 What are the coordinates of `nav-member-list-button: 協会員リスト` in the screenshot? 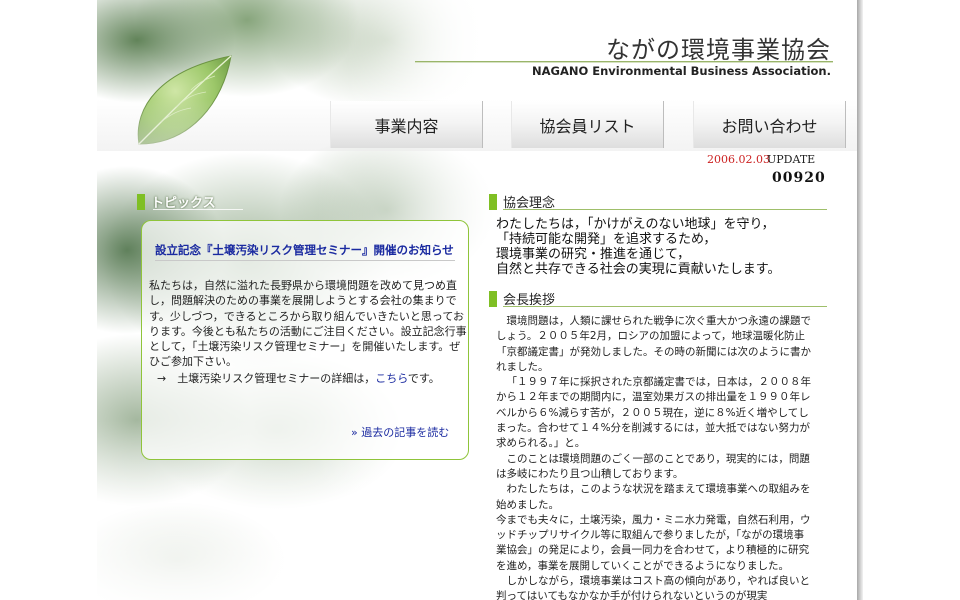 It's located at (587, 124).